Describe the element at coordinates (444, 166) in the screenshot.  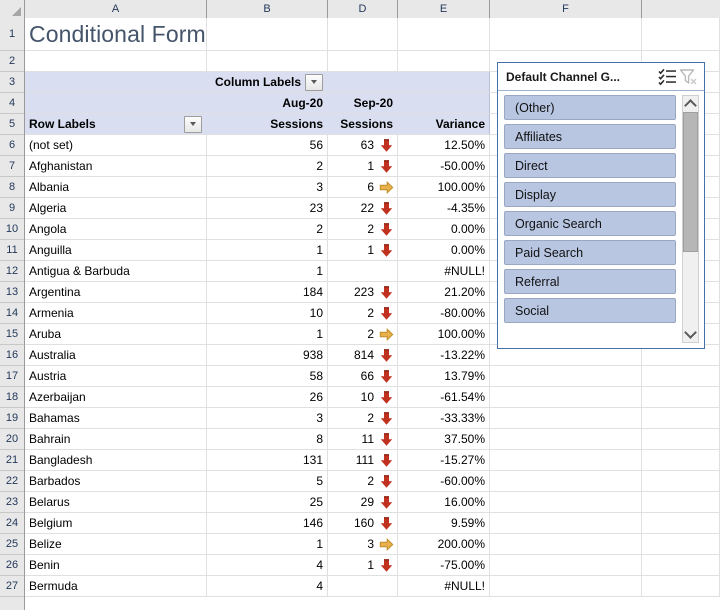
I see `cell-variance: -50.00%` at that location.